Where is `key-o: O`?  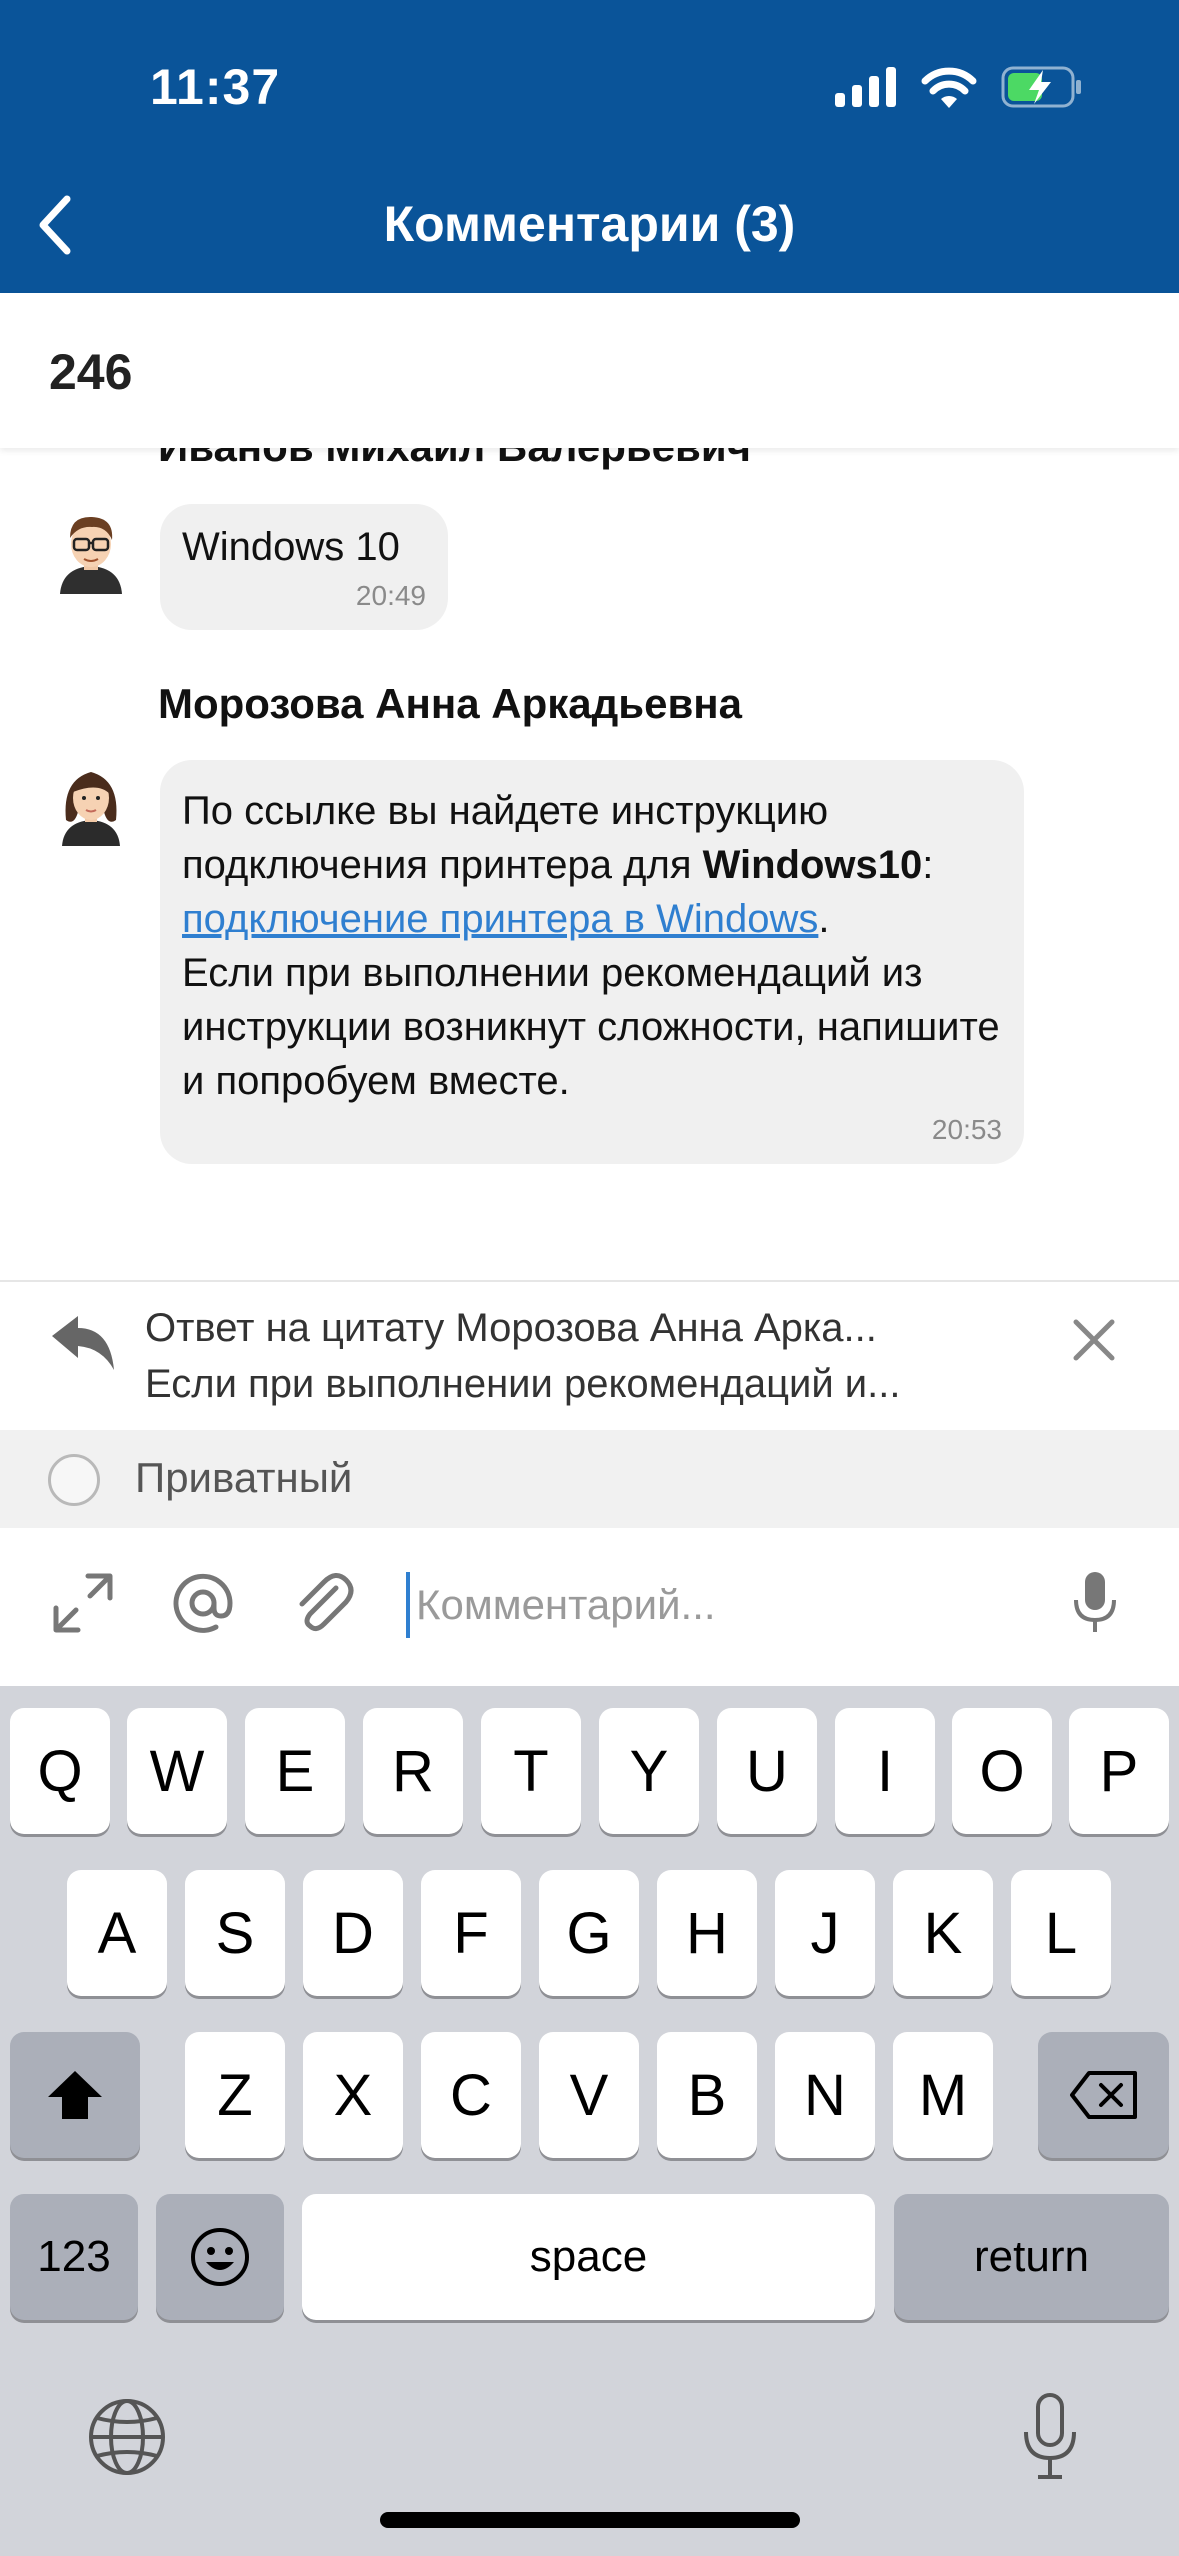 key-o: O is located at coordinates (1002, 1771).